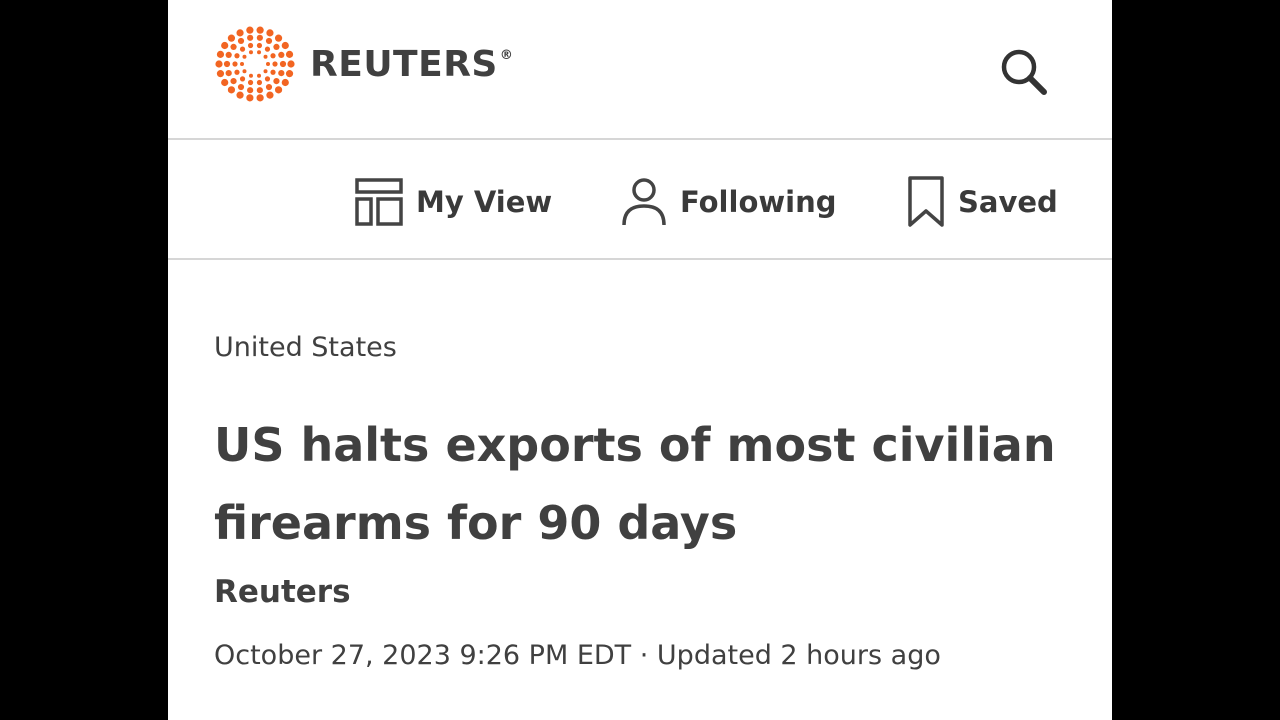  I want to click on bookmark-icon, so click(926, 201).